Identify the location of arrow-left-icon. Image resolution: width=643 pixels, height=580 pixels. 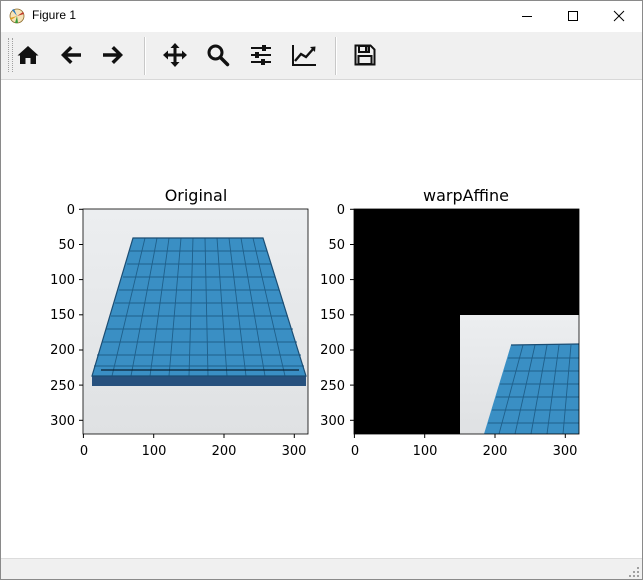
(71, 55).